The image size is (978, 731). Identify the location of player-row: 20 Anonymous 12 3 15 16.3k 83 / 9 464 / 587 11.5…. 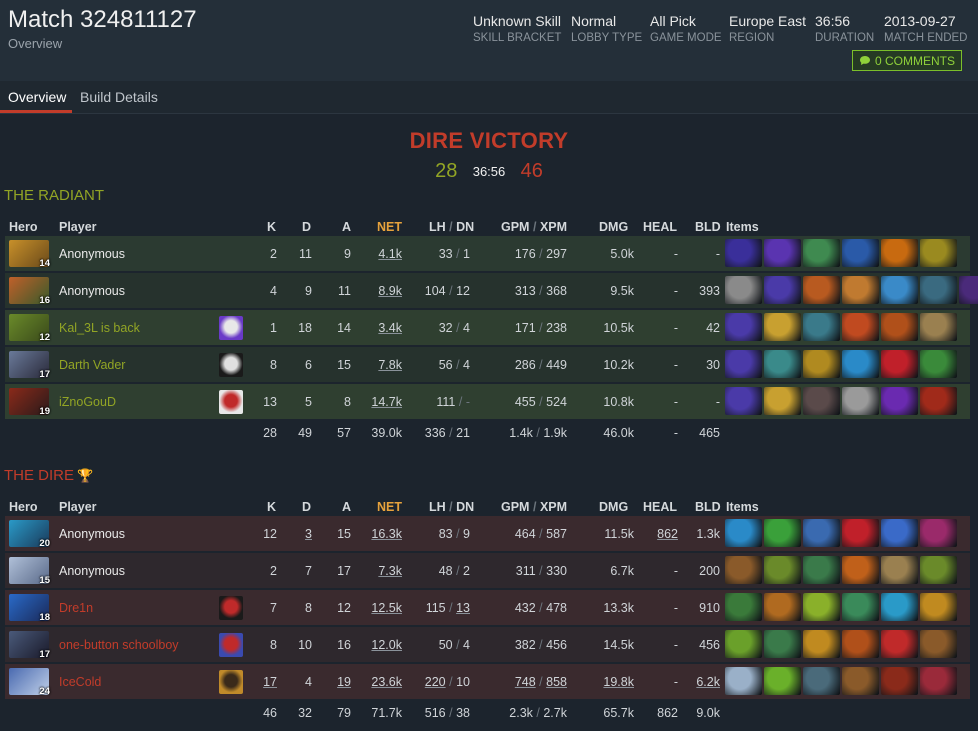
(487, 533).